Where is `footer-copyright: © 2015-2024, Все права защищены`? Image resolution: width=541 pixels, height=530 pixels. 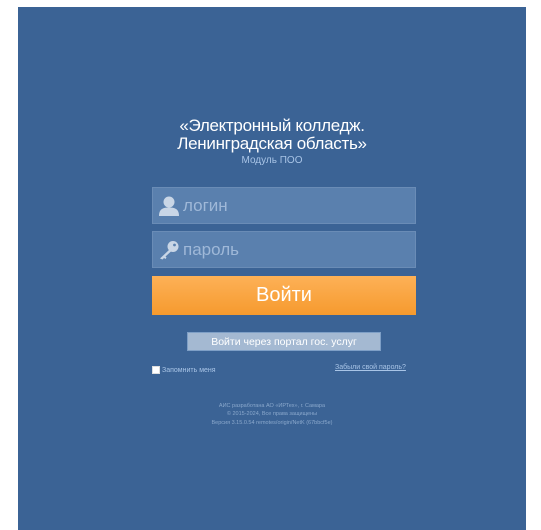 footer-copyright: © 2015-2024, Все права защищены is located at coordinates (272, 414).